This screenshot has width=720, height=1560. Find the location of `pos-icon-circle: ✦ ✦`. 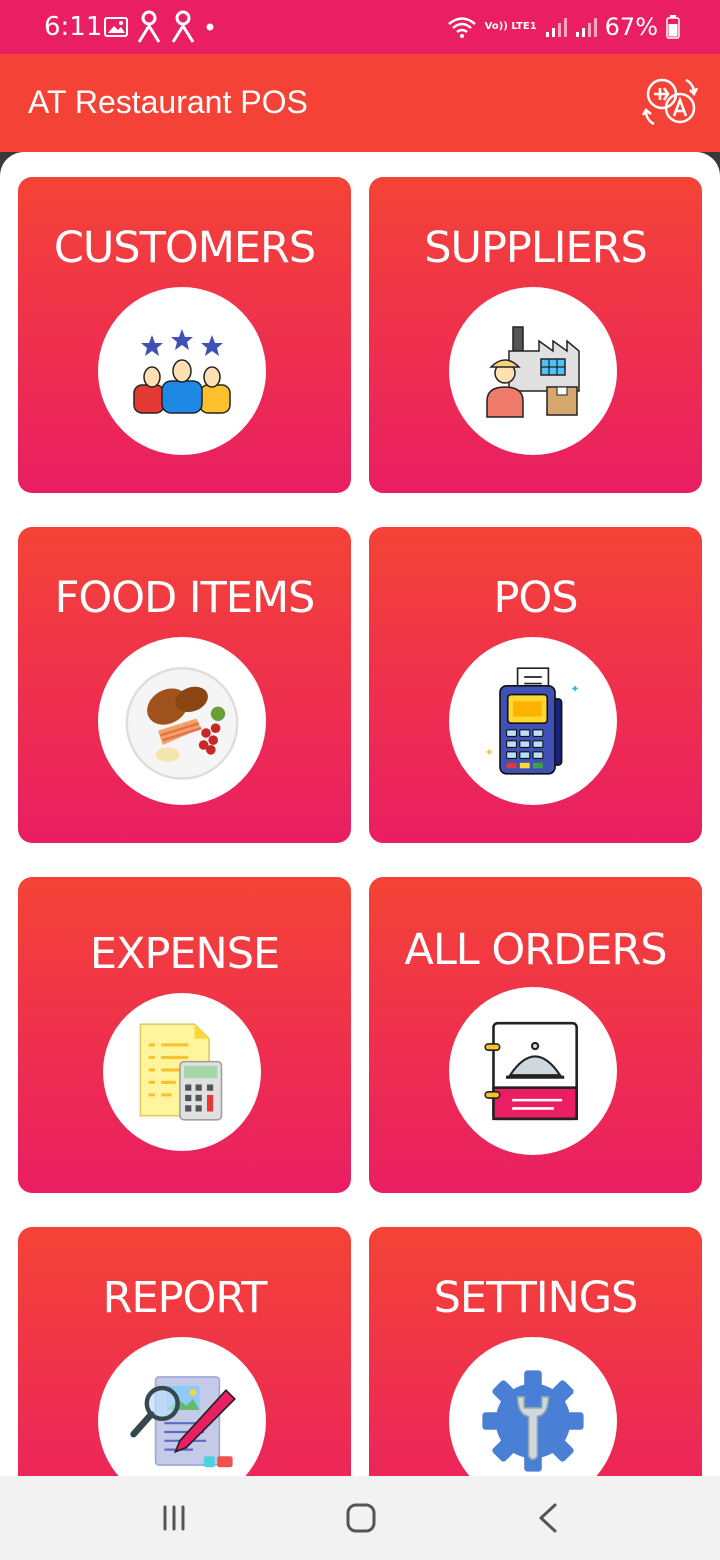

pos-icon-circle: ✦ ✦ is located at coordinates (533, 721).